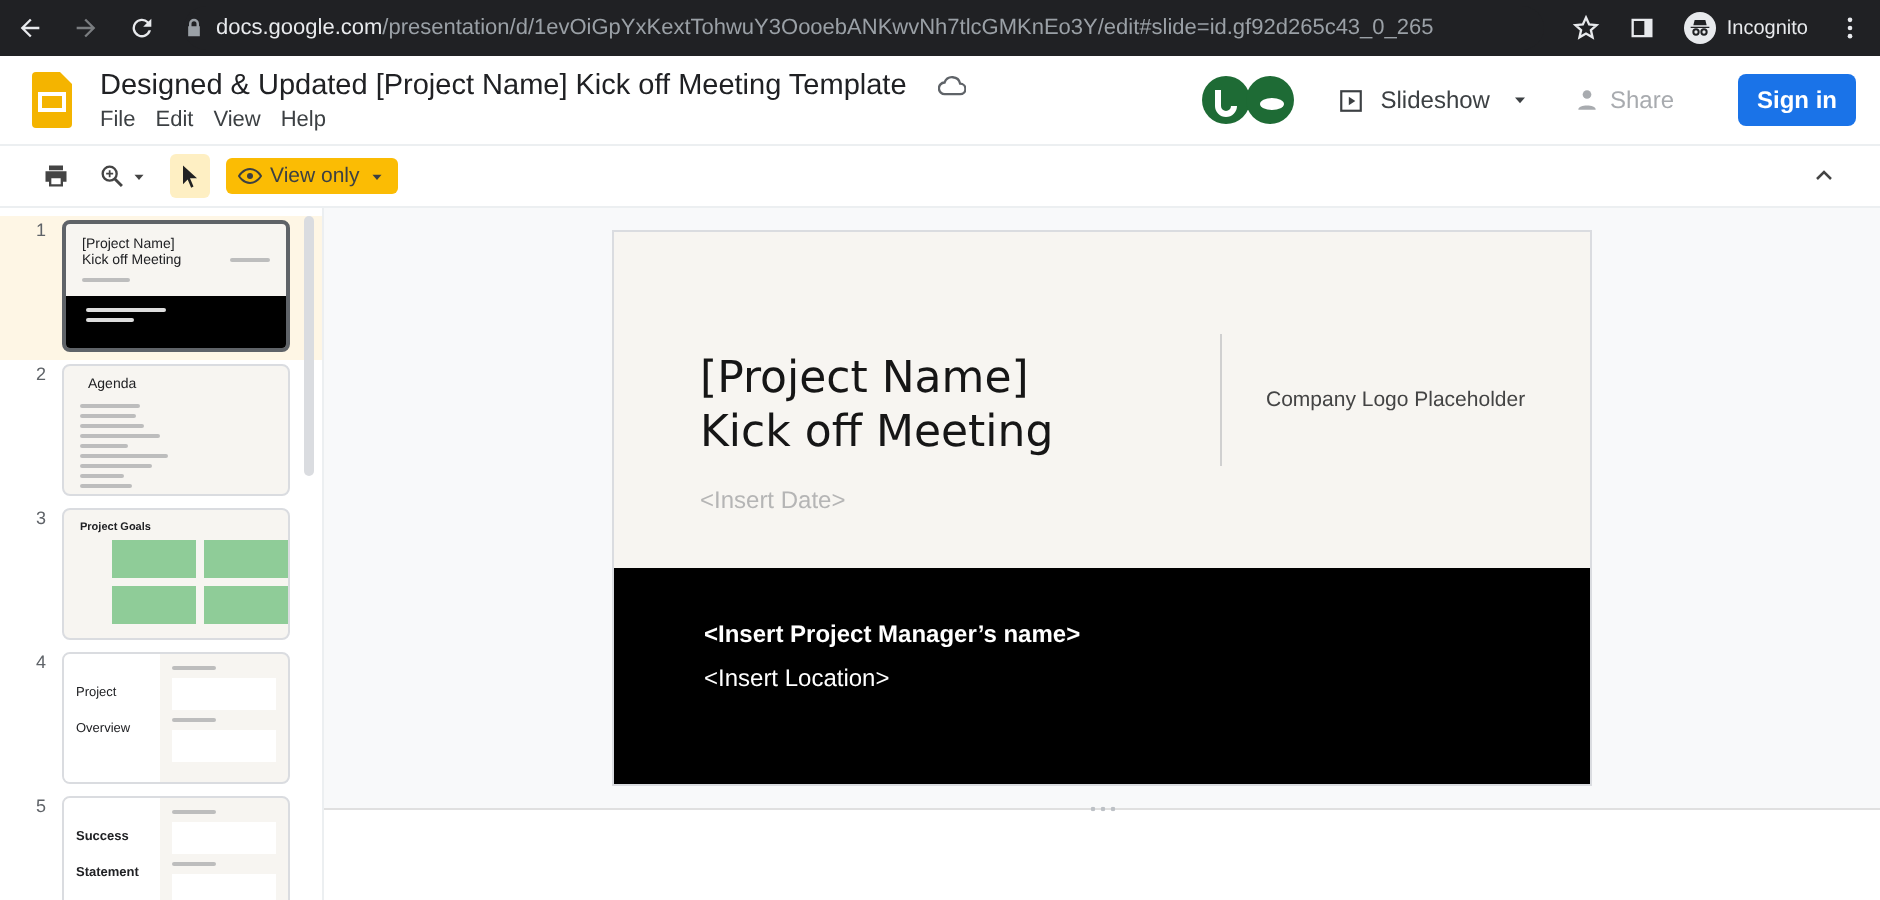  Describe the element at coordinates (1797, 100) in the screenshot. I see `sign-in-button: Sign in` at that location.